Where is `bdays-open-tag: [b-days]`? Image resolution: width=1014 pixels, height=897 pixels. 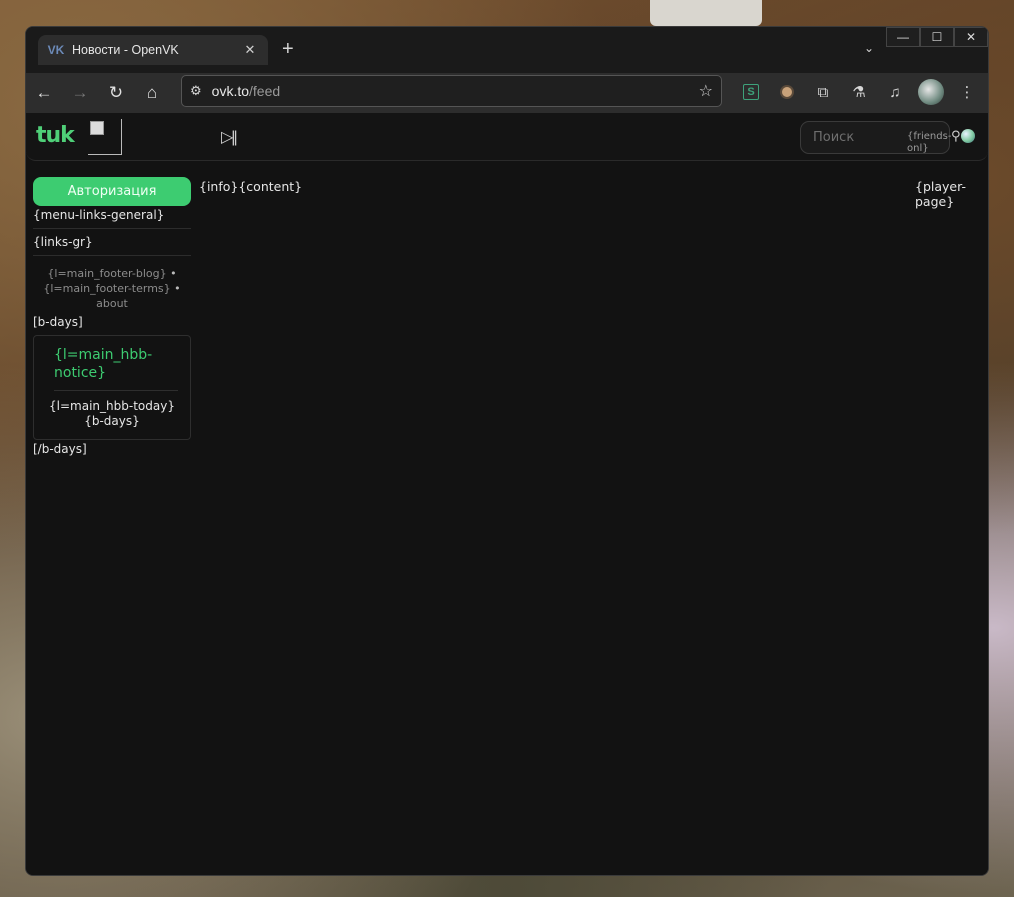
bdays-open-tag: [b-days] is located at coordinates (58, 322).